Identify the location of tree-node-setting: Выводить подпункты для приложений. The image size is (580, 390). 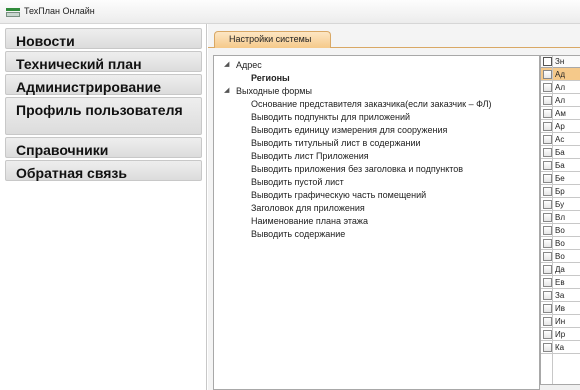
(330, 117).